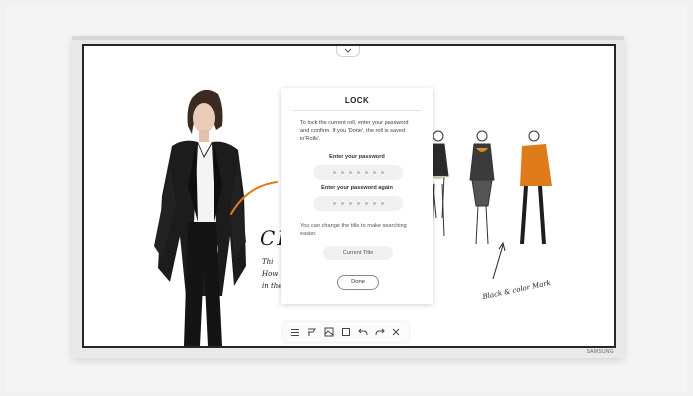 This screenshot has width=693, height=396. Describe the element at coordinates (357, 110) in the screenshot. I see `dialog-divider` at that location.